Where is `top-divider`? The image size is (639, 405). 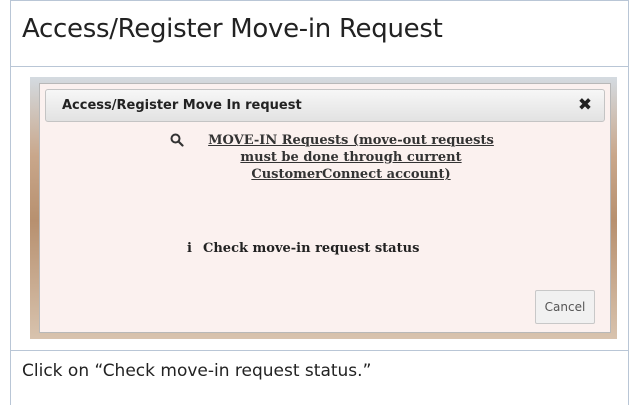
top-divider is located at coordinates (319, 0).